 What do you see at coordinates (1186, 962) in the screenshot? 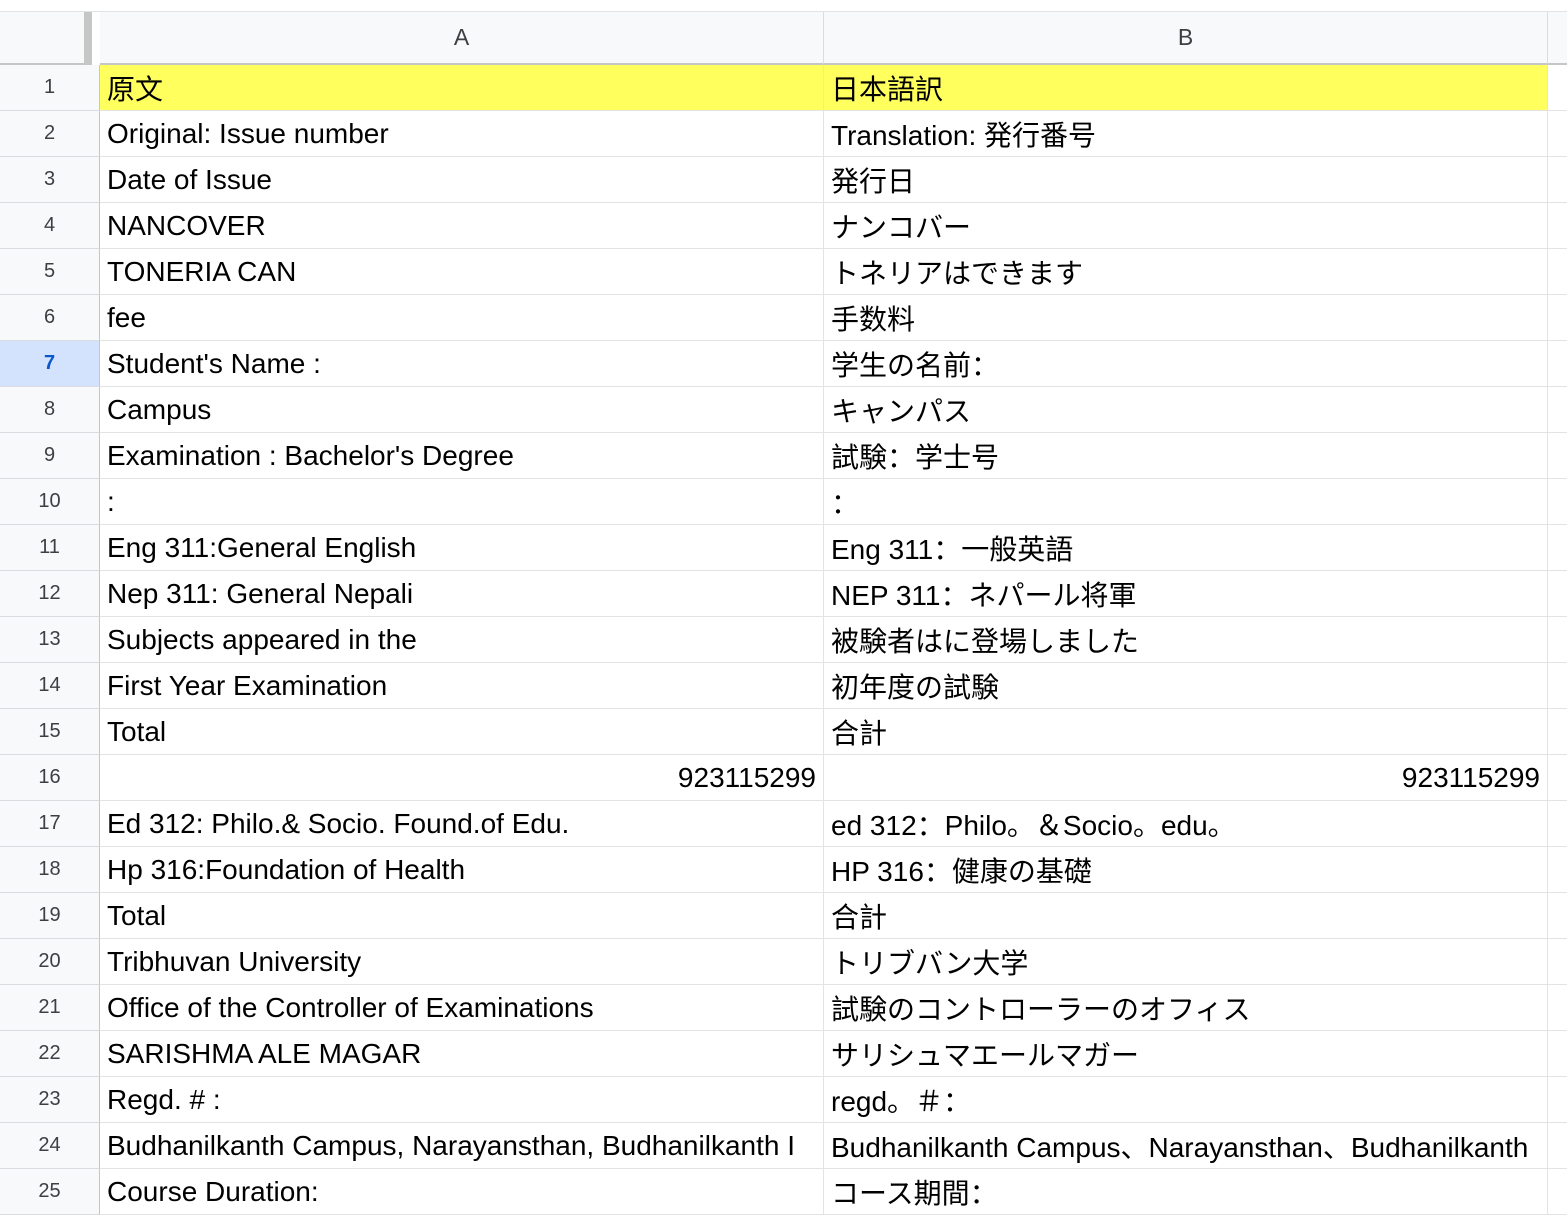
I see `cell-b20: トリブバン大学` at bounding box center [1186, 962].